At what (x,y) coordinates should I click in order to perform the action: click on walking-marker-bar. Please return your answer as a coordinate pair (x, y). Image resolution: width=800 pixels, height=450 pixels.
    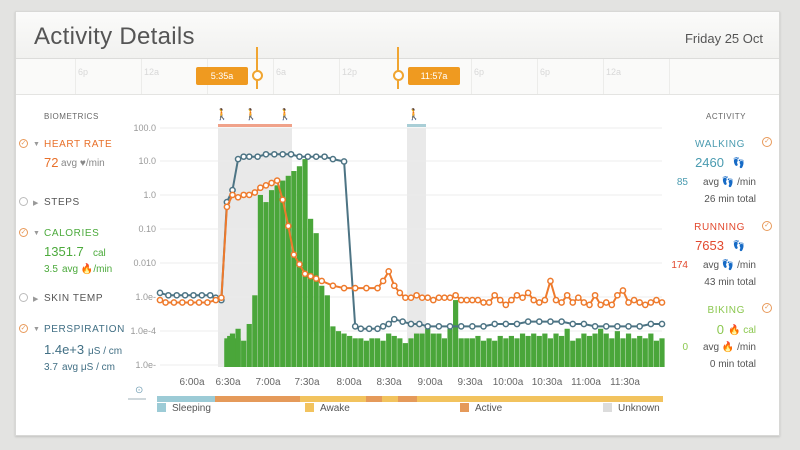
    Looking at the image, I should click on (416, 125).